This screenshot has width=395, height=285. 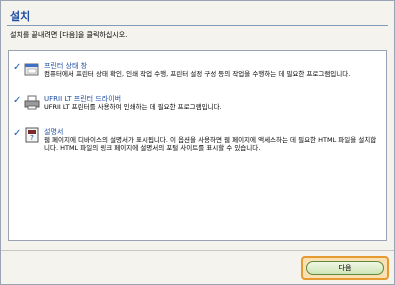 I want to click on page-title: 설치, so click(x=20, y=16).